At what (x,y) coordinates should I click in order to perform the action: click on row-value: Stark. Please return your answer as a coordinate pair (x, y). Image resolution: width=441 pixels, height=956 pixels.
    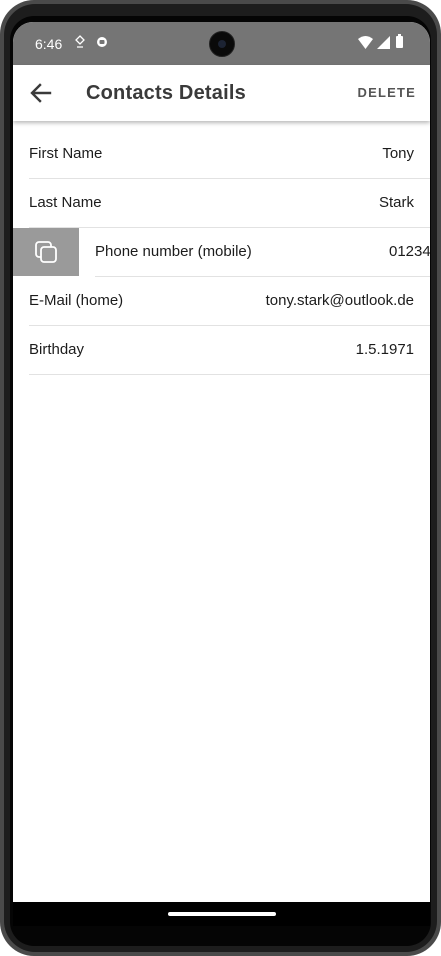
    Looking at the image, I should click on (396, 202).